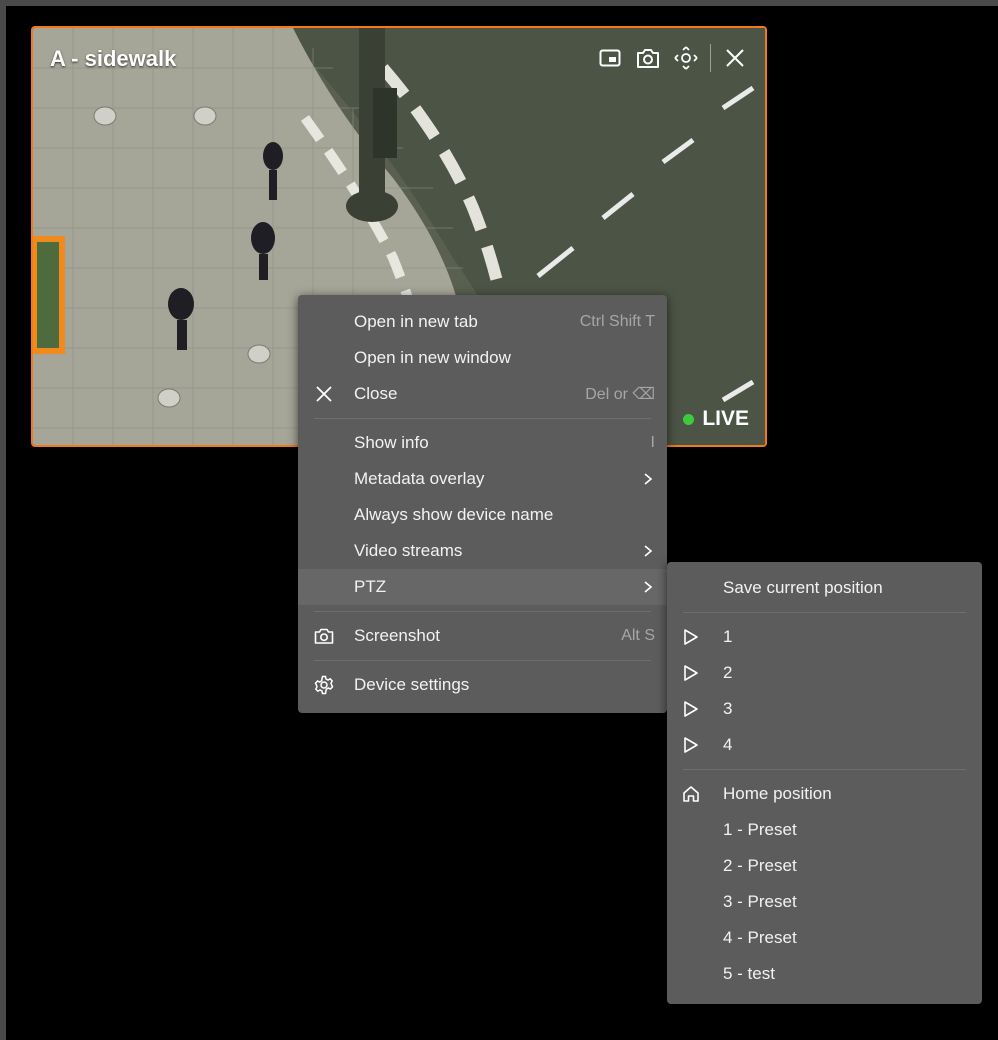  Describe the element at coordinates (760, 829) in the screenshot. I see `menu-item-label: 1 - Preset` at that location.